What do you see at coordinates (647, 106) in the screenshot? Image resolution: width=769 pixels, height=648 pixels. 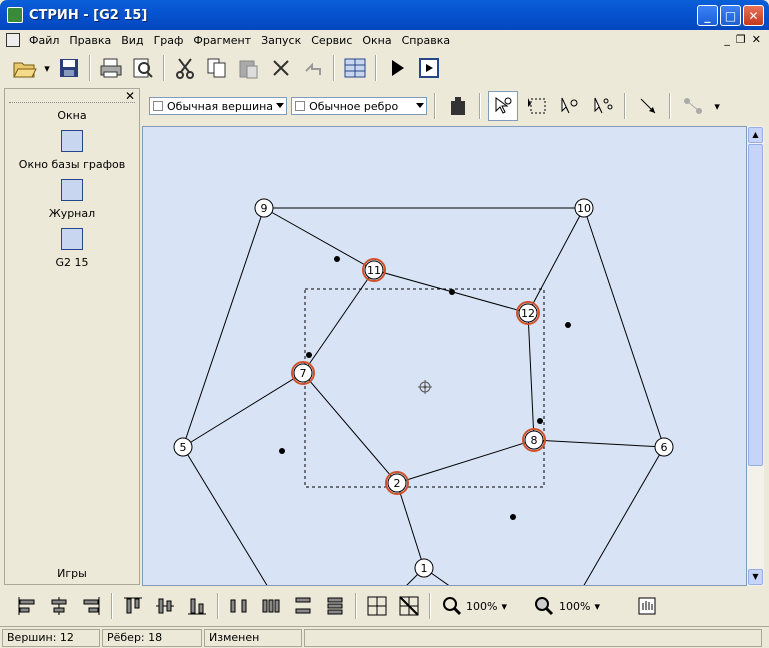 I see `path-arrow-icon` at bounding box center [647, 106].